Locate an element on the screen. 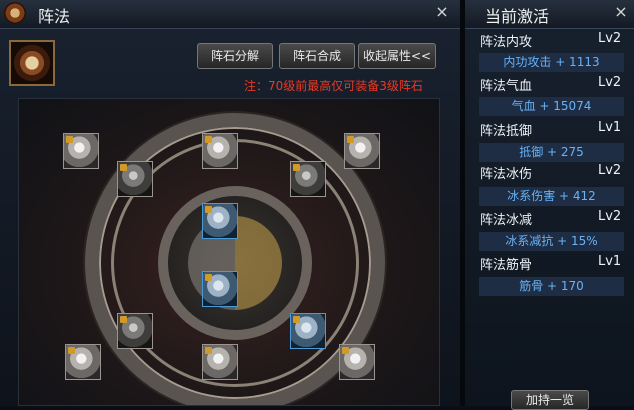  right-title-bar: 当前激活 × is located at coordinates (549, 14).